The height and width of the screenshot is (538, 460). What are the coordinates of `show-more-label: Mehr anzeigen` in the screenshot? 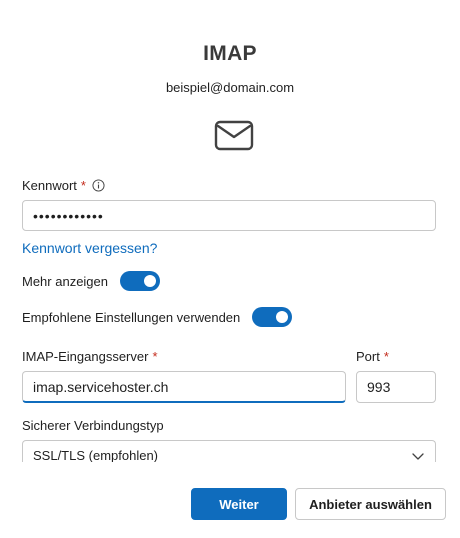 It's located at (65, 281).